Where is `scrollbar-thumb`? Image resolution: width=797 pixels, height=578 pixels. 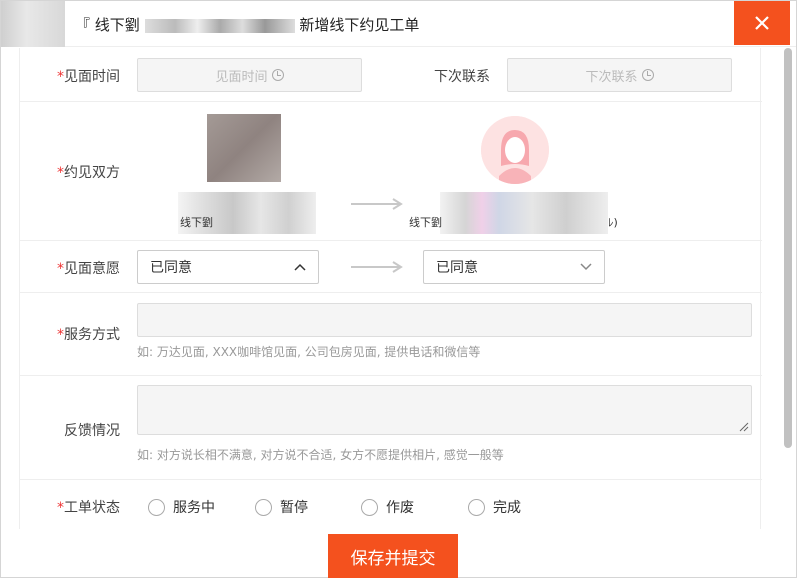 scrollbar-thumb is located at coordinates (788, 248).